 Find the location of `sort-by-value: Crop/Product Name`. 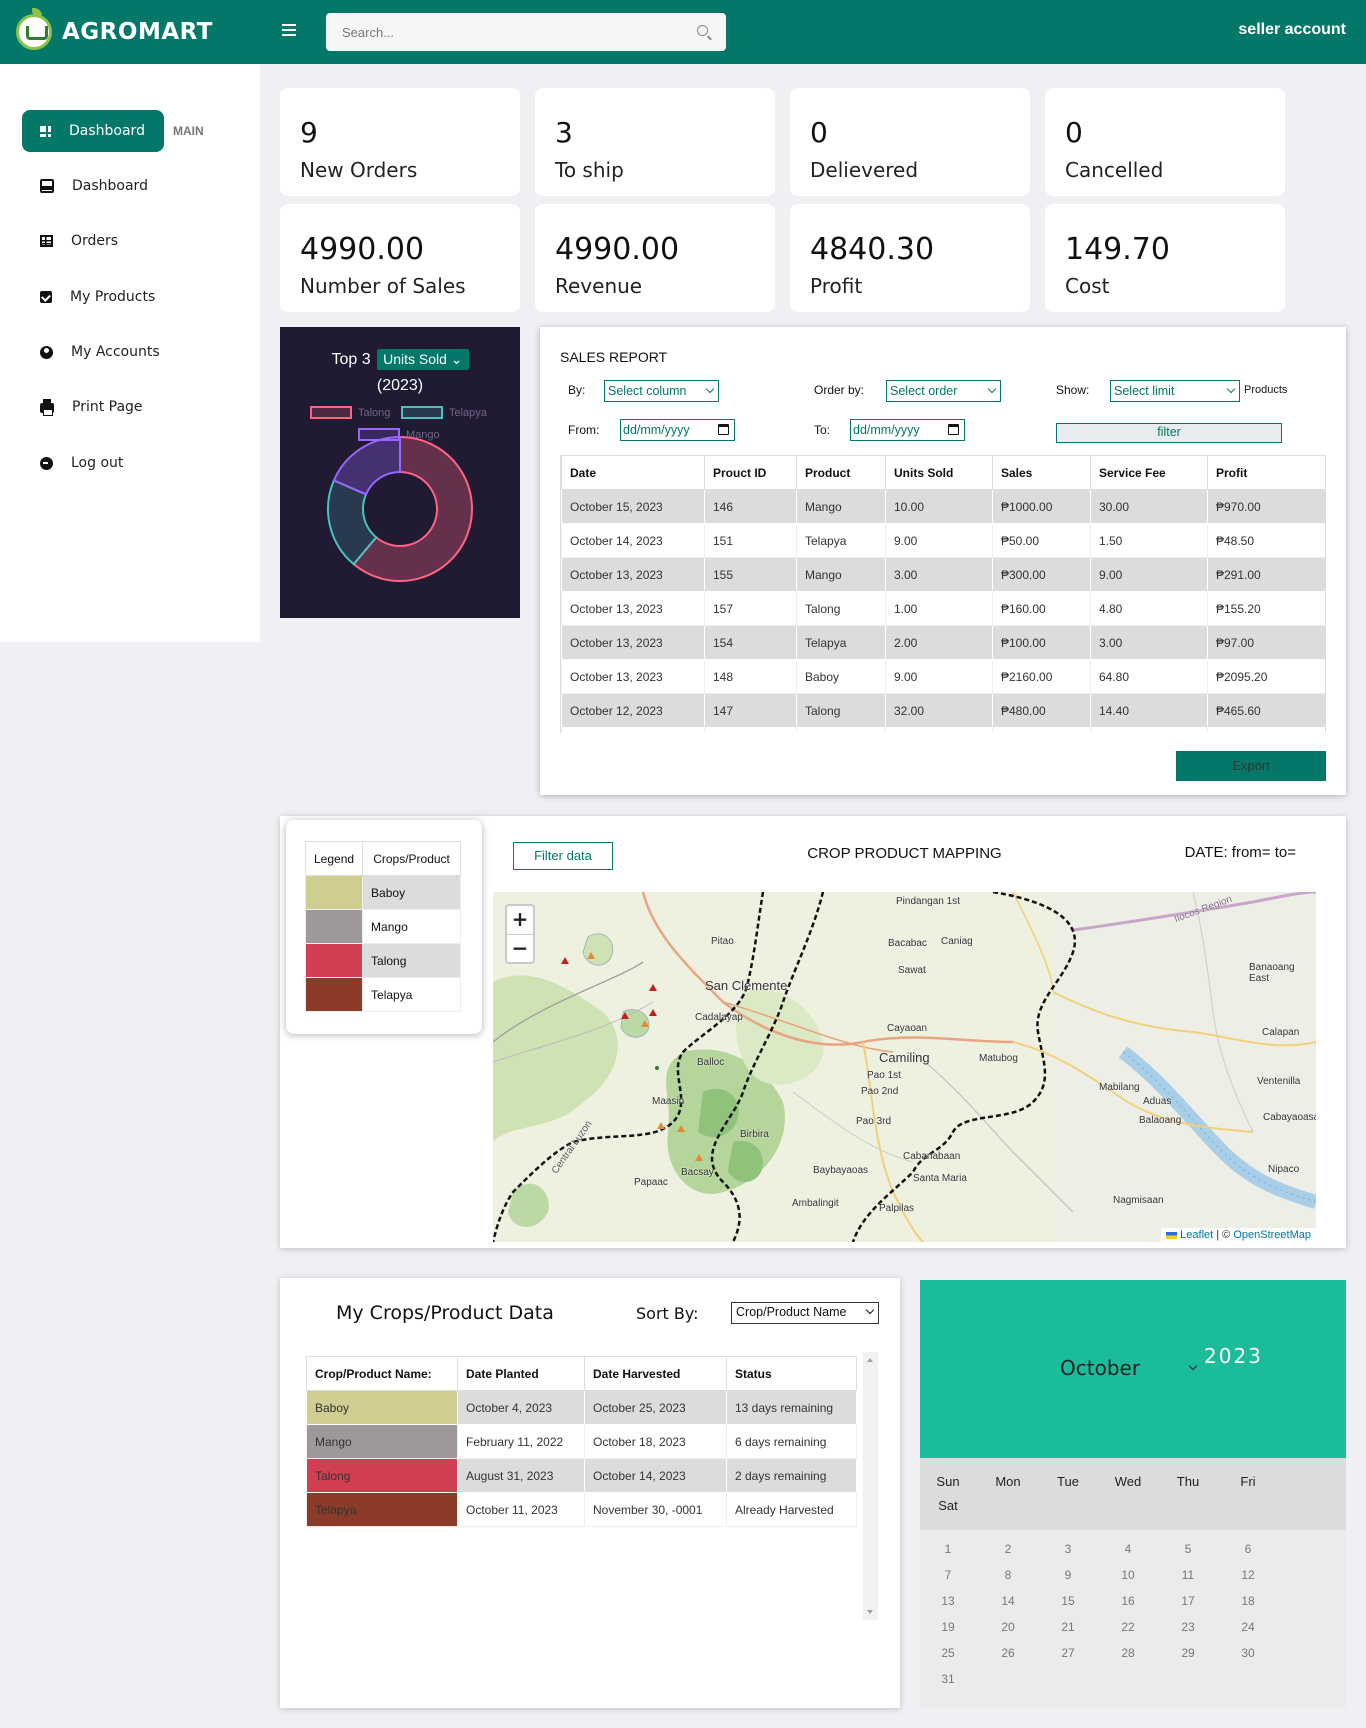

sort-by-value: Crop/Product Name is located at coordinates (791, 1312).